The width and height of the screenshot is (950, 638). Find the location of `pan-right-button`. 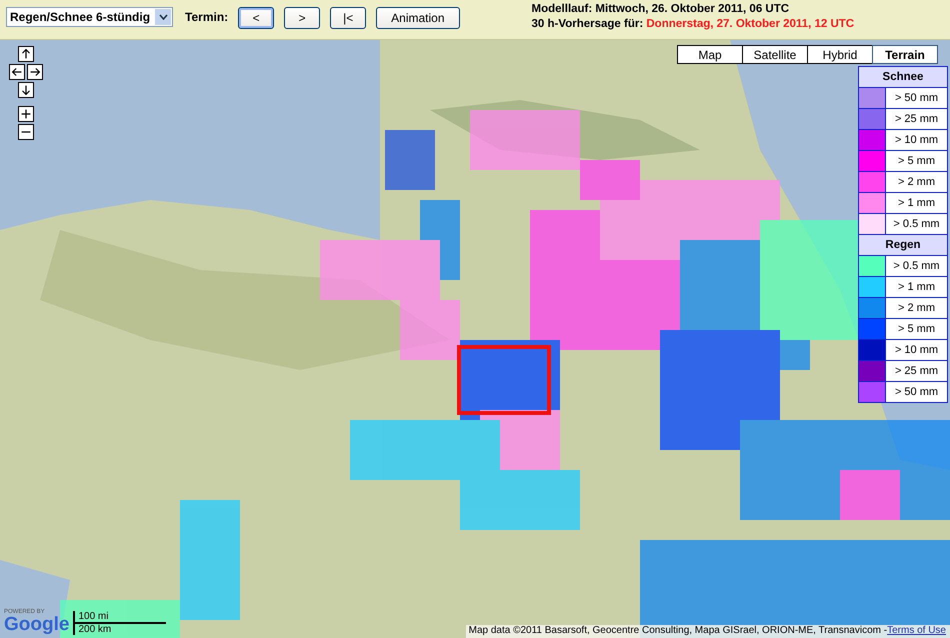

pan-right-button is located at coordinates (35, 72).